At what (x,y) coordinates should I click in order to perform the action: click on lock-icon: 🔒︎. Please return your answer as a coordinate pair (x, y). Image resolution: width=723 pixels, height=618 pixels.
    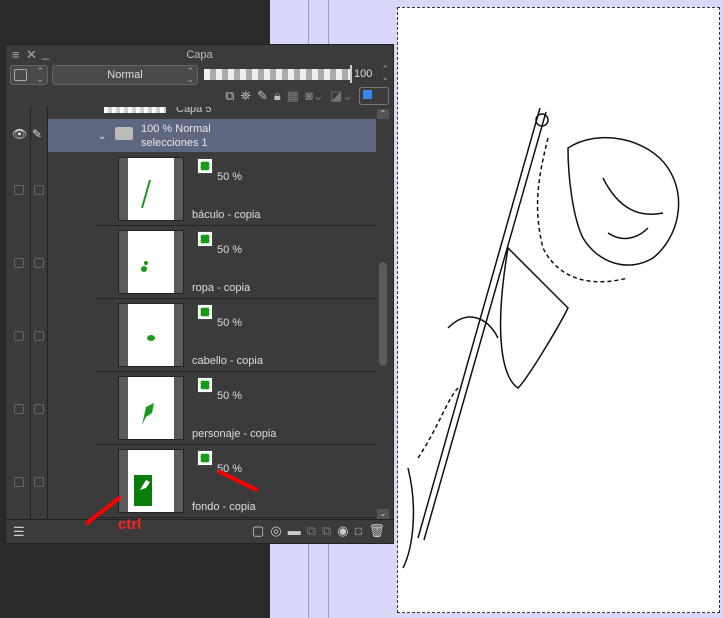
    Looking at the image, I should click on (277, 96).